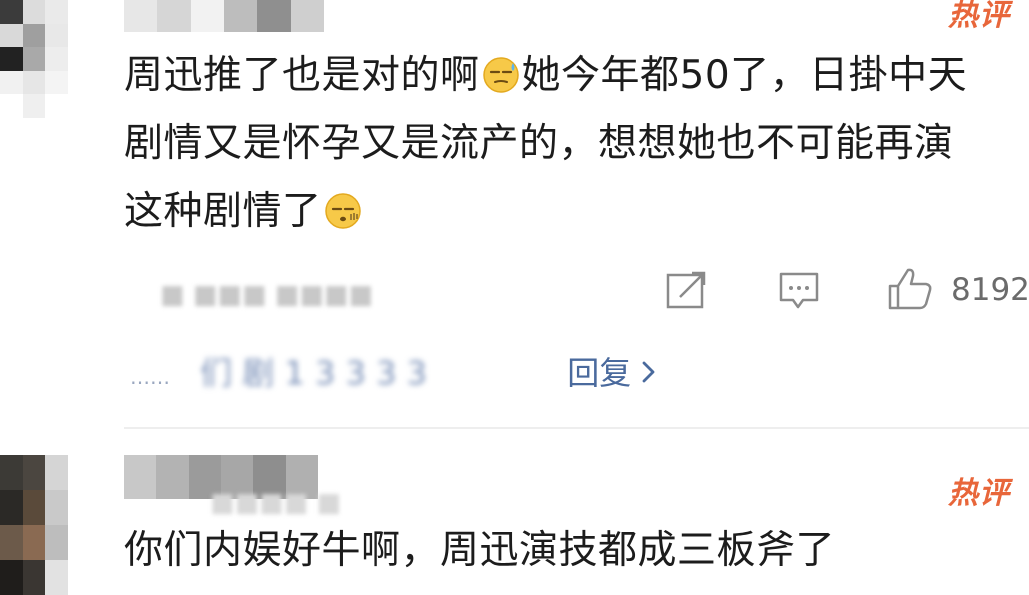  What do you see at coordinates (224, 16) in the screenshot?
I see `username` at bounding box center [224, 16].